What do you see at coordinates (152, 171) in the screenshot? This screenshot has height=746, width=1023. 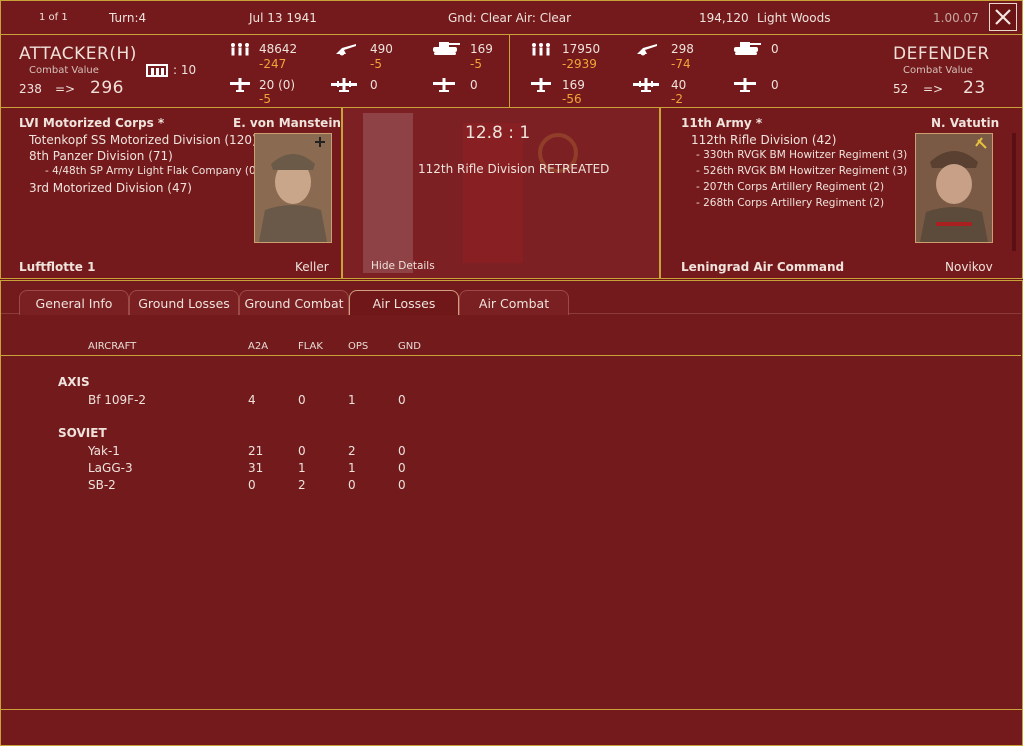 I see `attacker-subunit: - 4/48th SP Army Light Flak Company (0)` at bounding box center [152, 171].